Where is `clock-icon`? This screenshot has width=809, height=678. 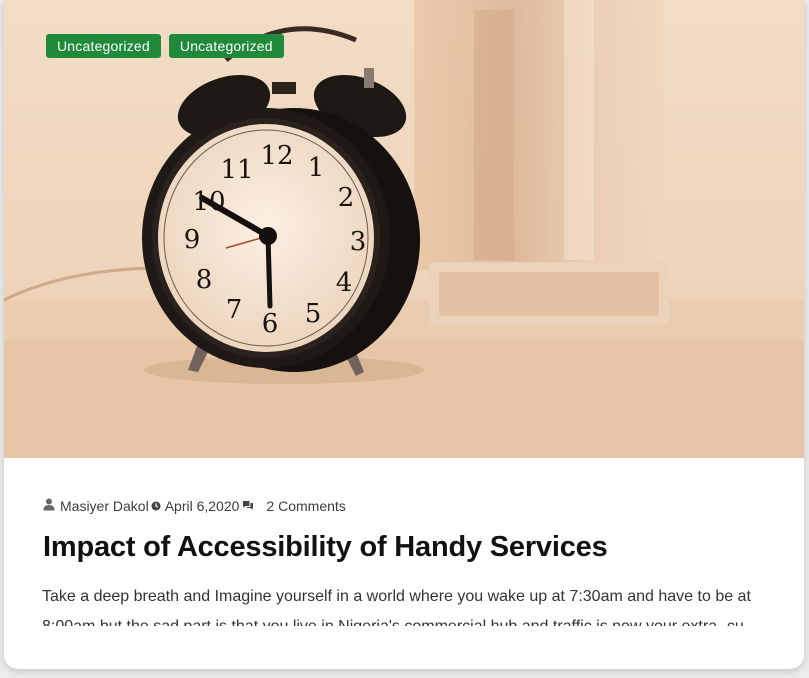
clock-icon is located at coordinates (156, 506).